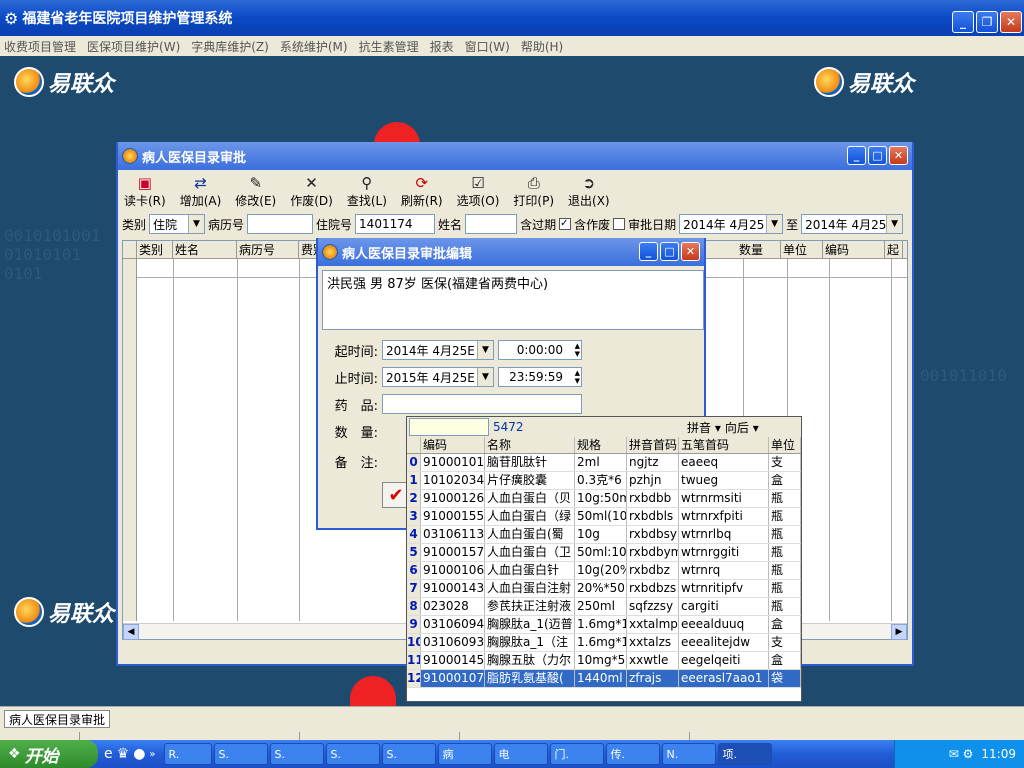  What do you see at coordinates (744, 754) in the screenshot?
I see `taskbar-button-active: 项.` at bounding box center [744, 754].